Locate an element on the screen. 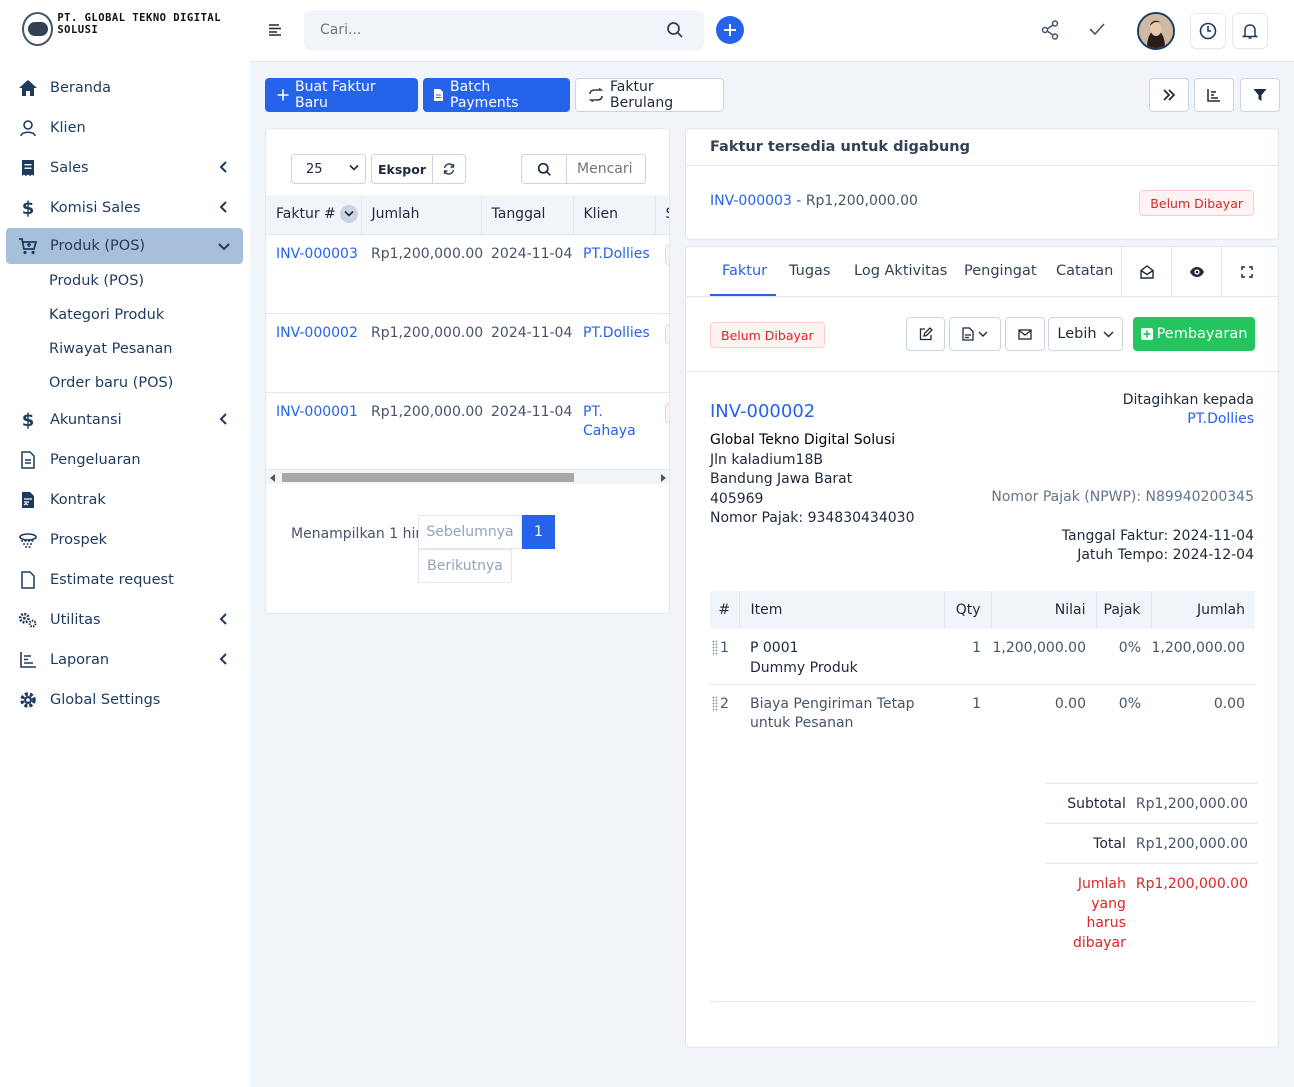  invoice-link: INV-000002 is located at coordinates (317, 333).